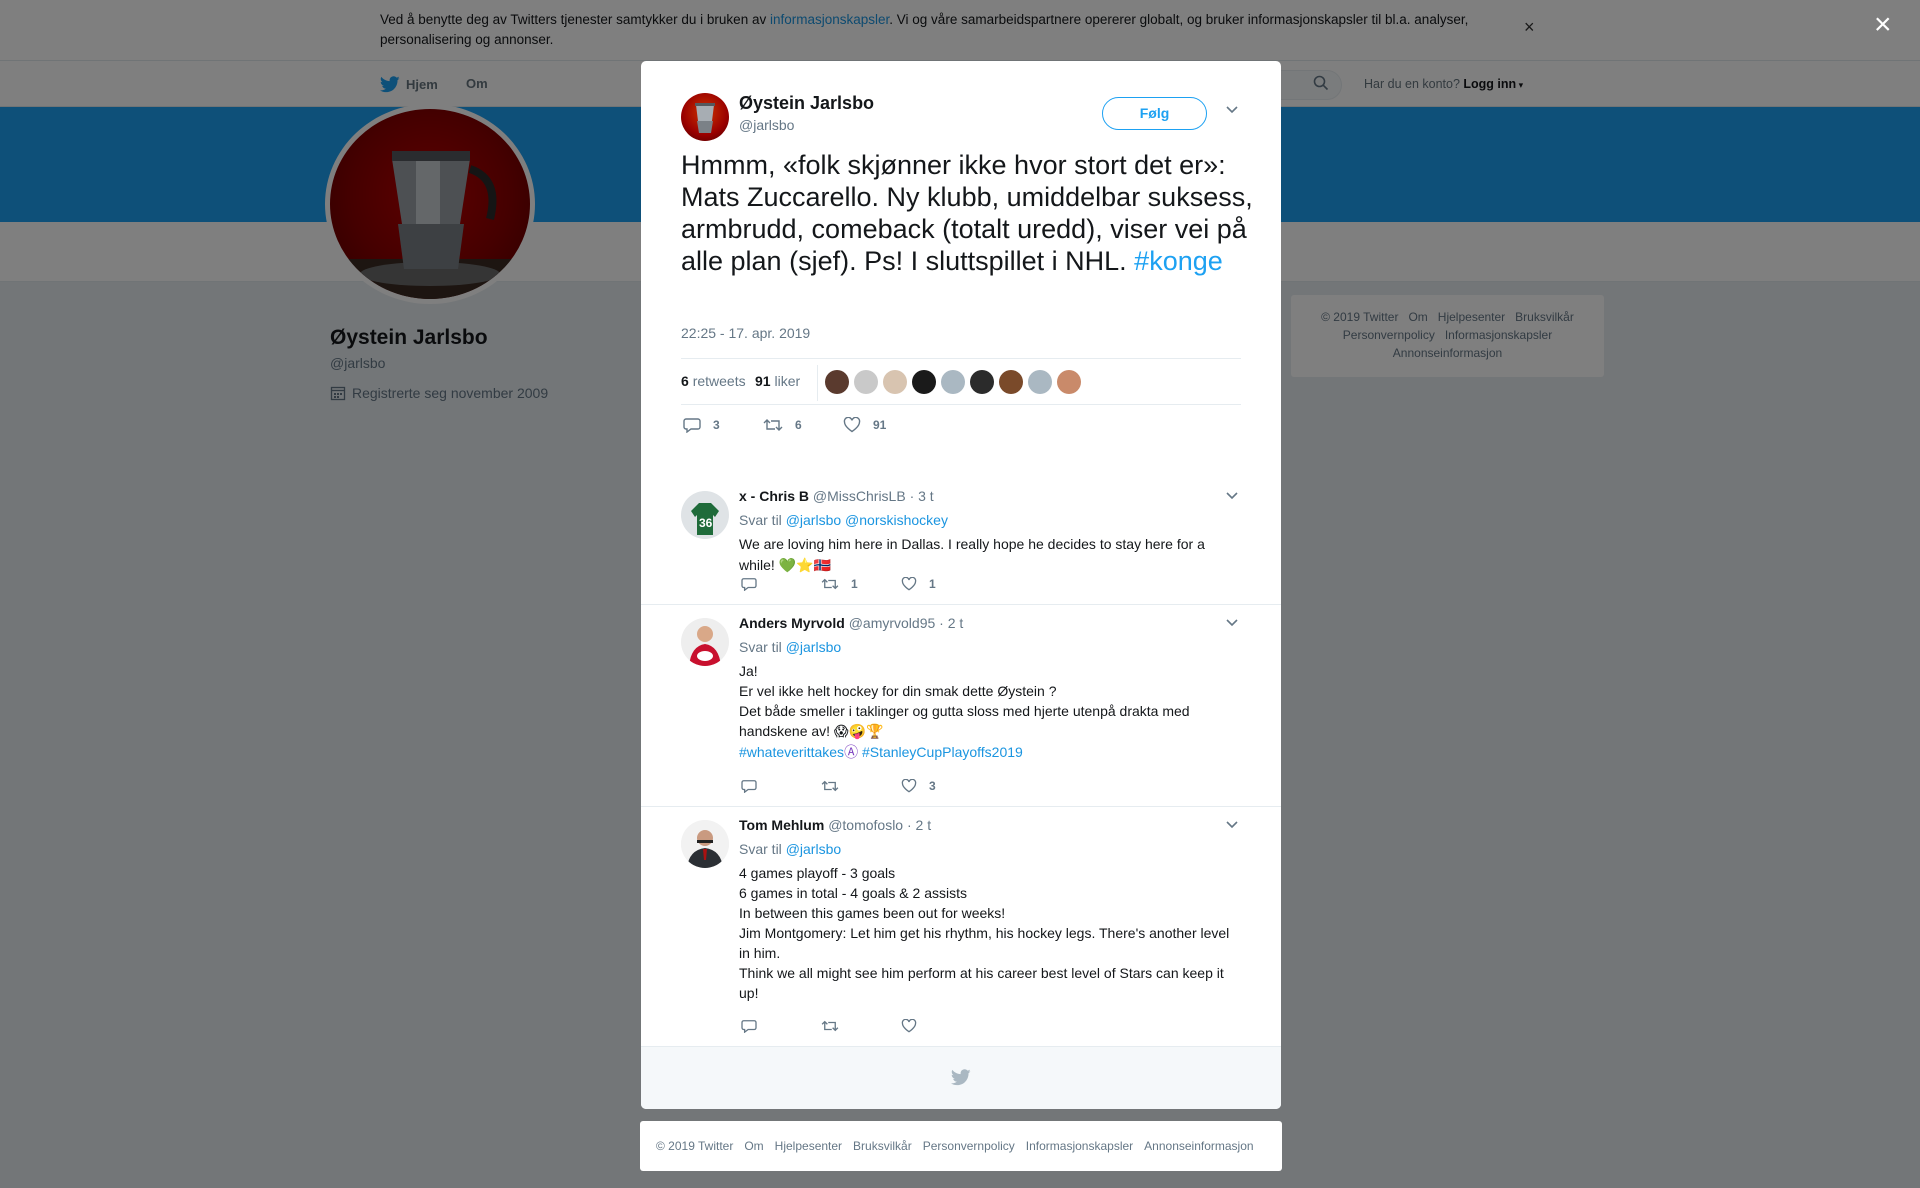 This screenshot has width=1920, height=1188. What do you see at coordinates (859, 496) in the screenshot?
I see `reply-author-handle: @MissChrisLB` at bounding box center [859, 496].